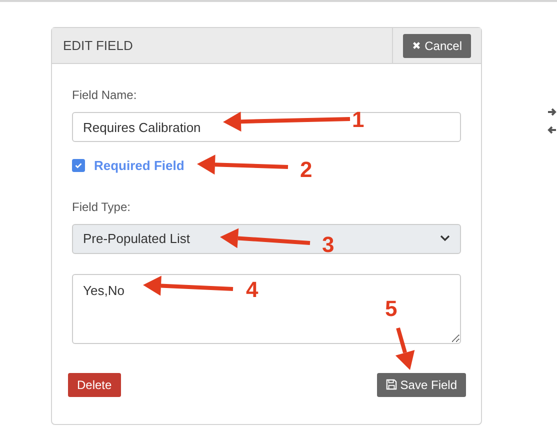 The width and height of the screenshot is (557, 433). What do you see at coordinates (437, 46) in the screenshot?
I see `cancel-button: Cancel` at bounding box center [437, 46].